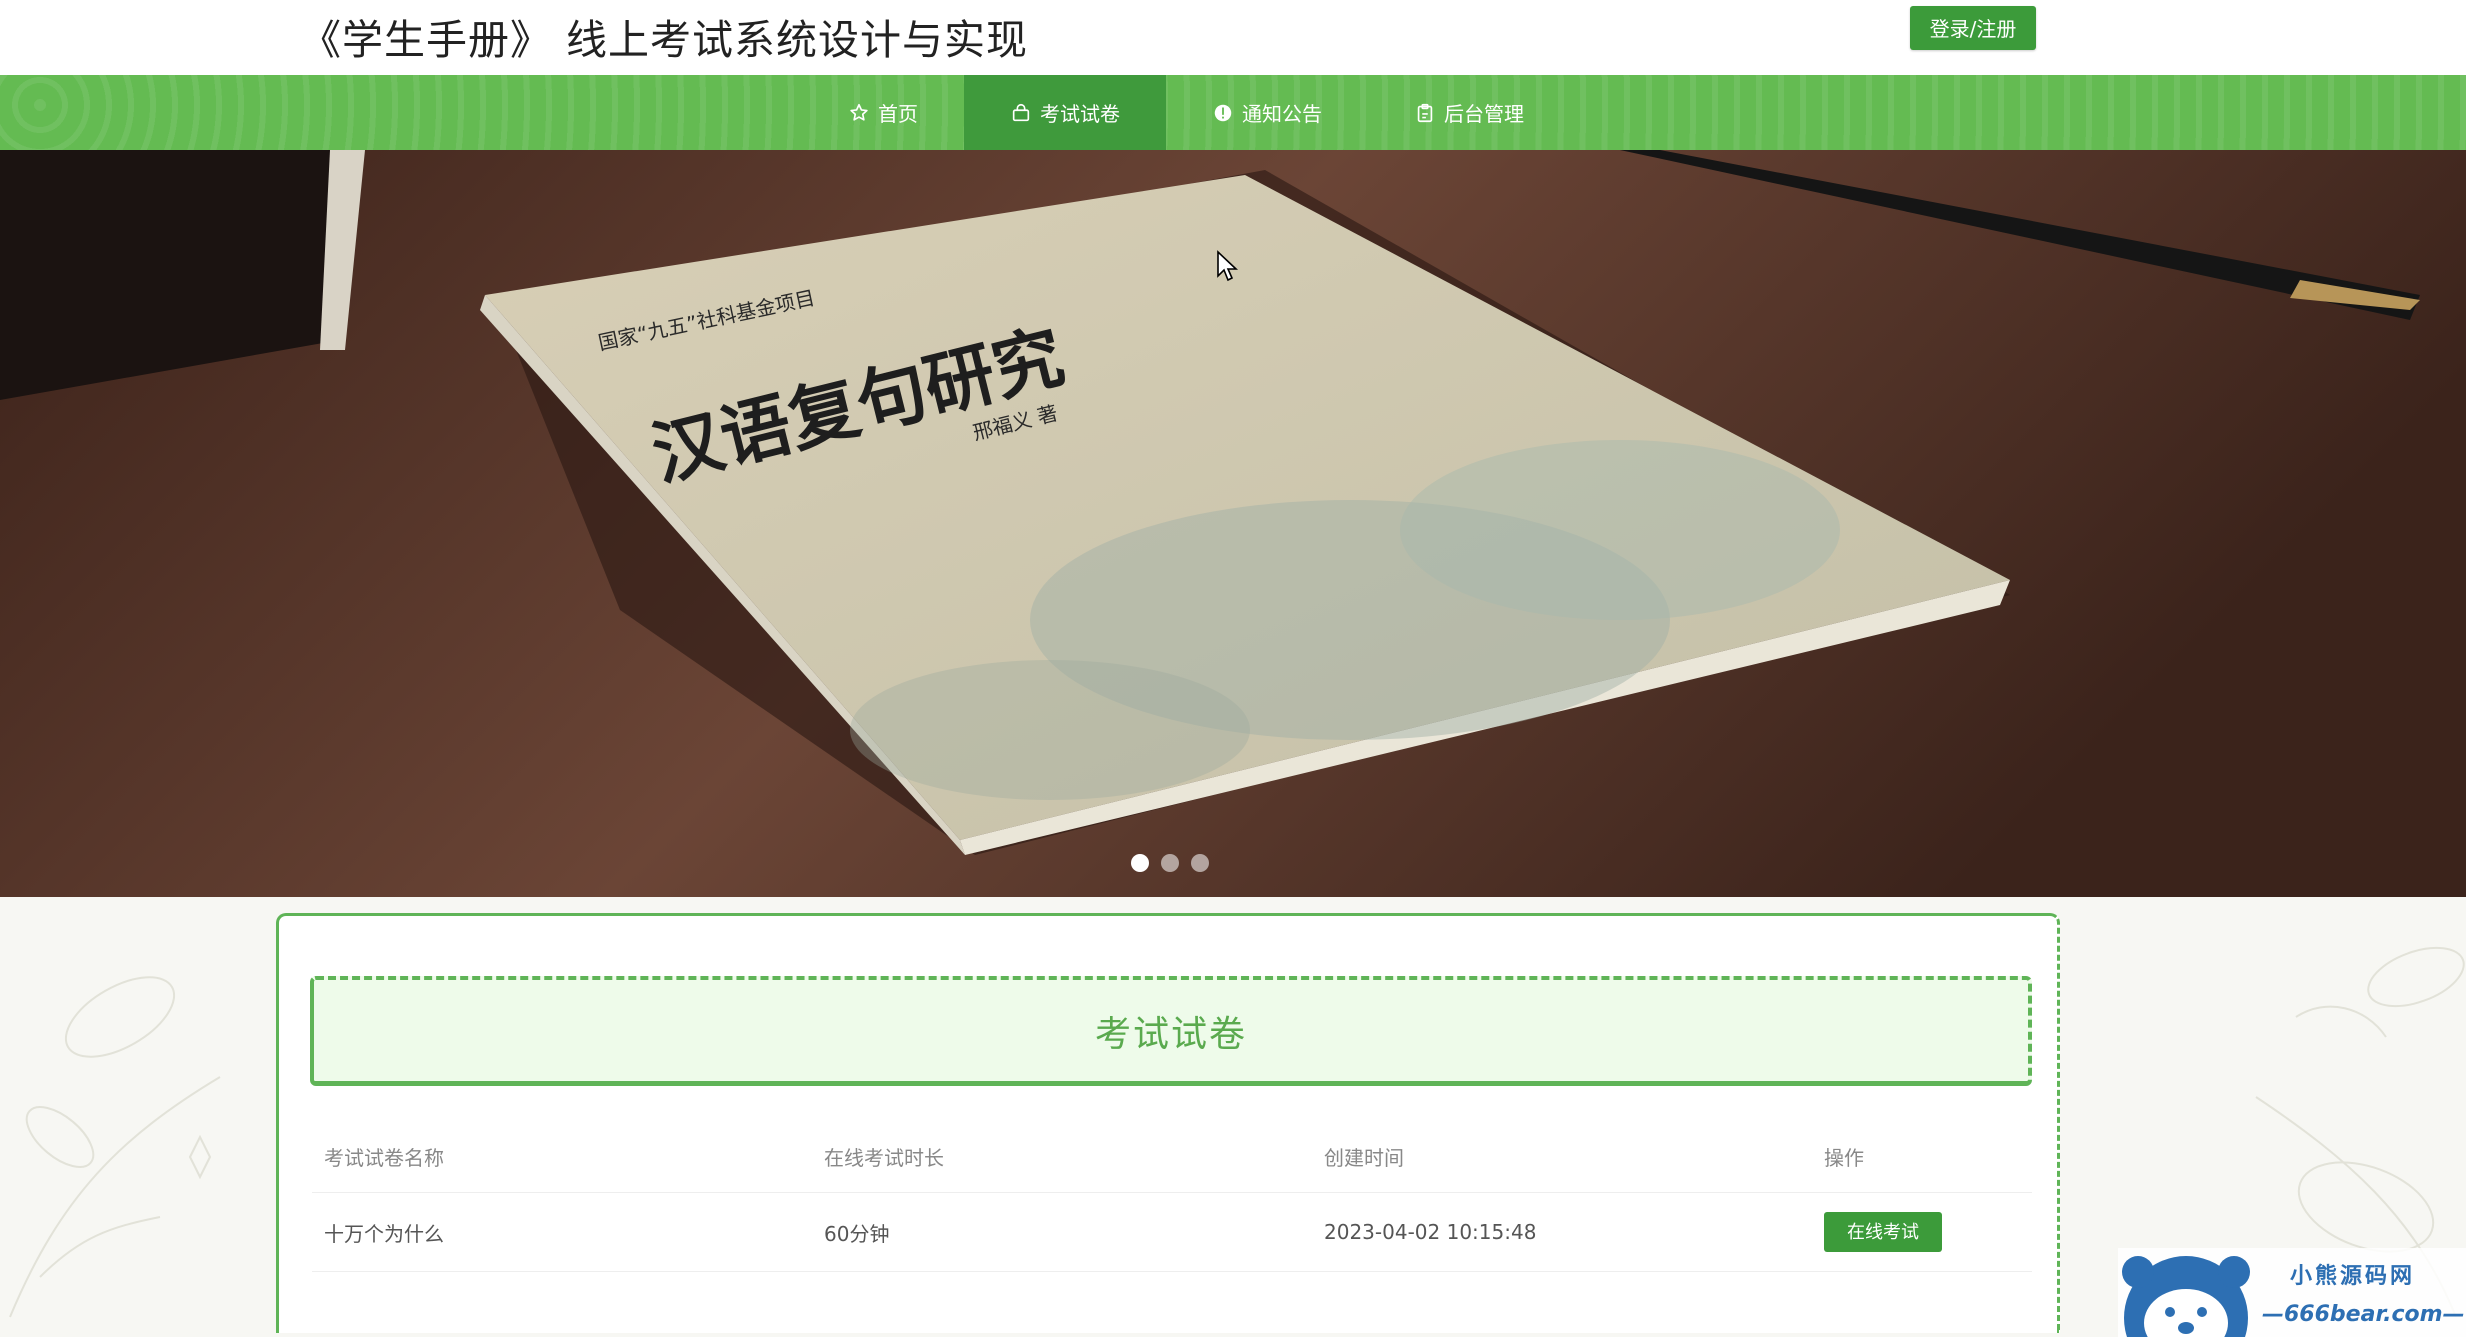 This screenshot has height=1337, width=2466. I want to click on exam-name-cell: 十万个为什么, so click(384, 1233).